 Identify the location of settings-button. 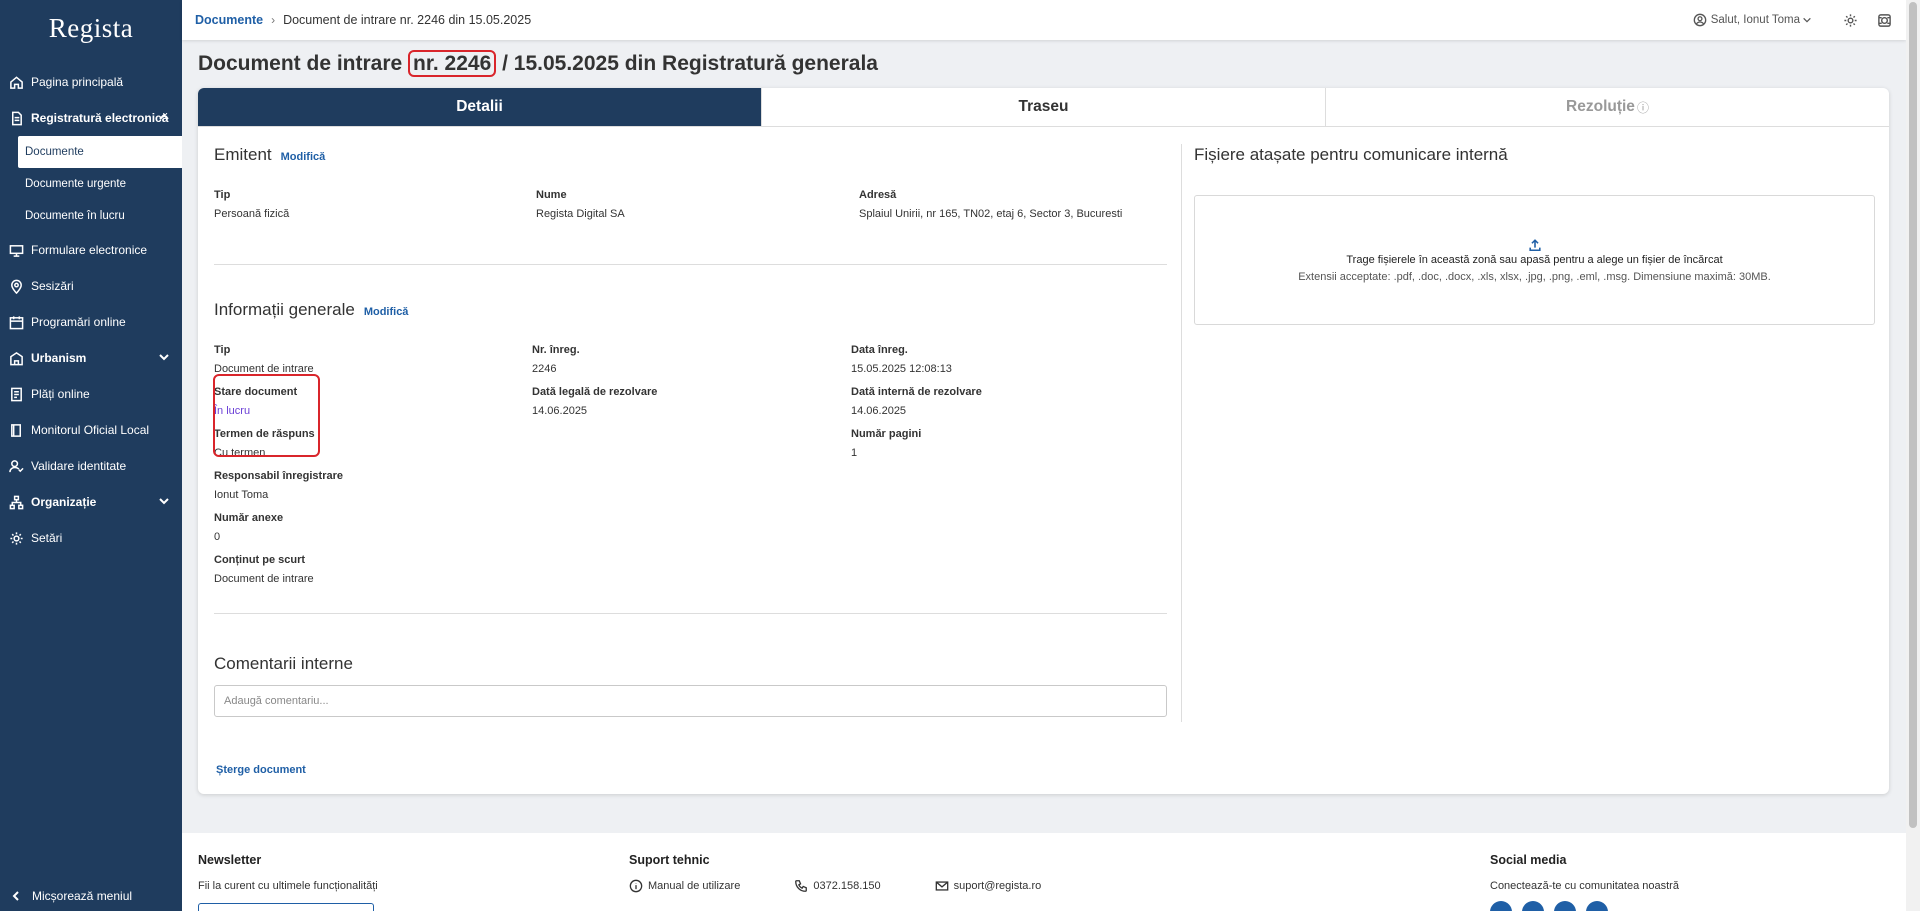
(1850, 20).